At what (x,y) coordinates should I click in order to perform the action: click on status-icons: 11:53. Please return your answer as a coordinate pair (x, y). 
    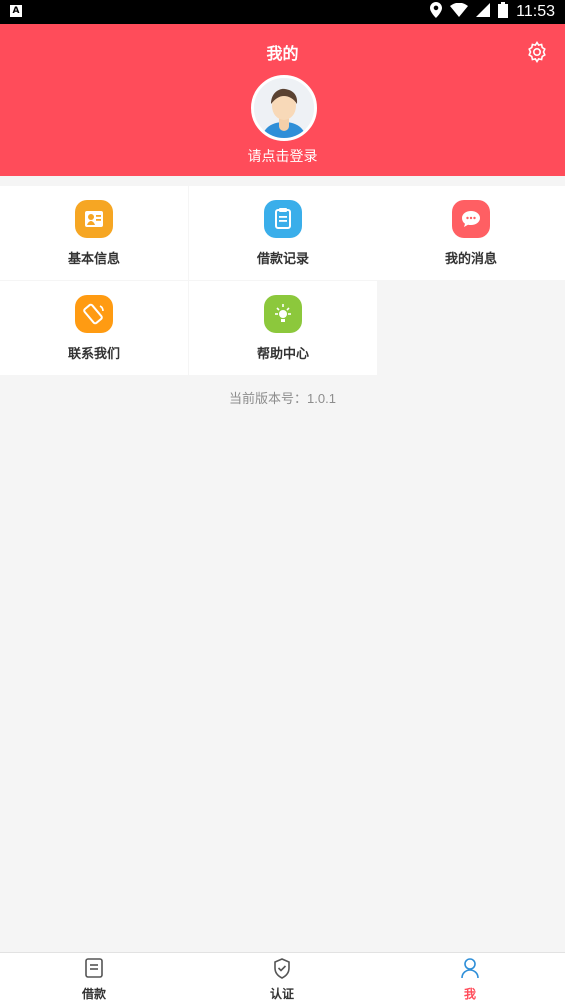
    Looking at the image, I should click on (492, 12).